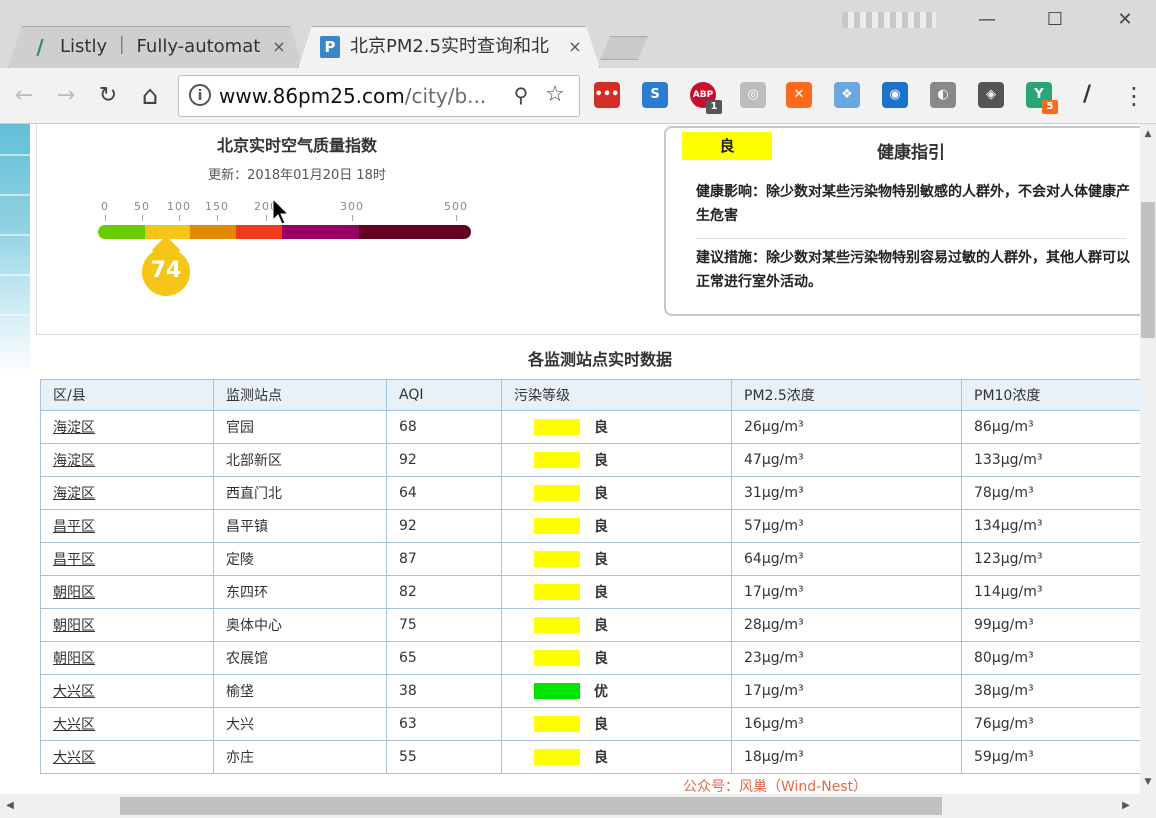 This screenshot has width=1156, height=818. Describe the element at coordinates (706, 98) in the screenshot. I see `adblock-plus-icon: ABP 1` at that location.